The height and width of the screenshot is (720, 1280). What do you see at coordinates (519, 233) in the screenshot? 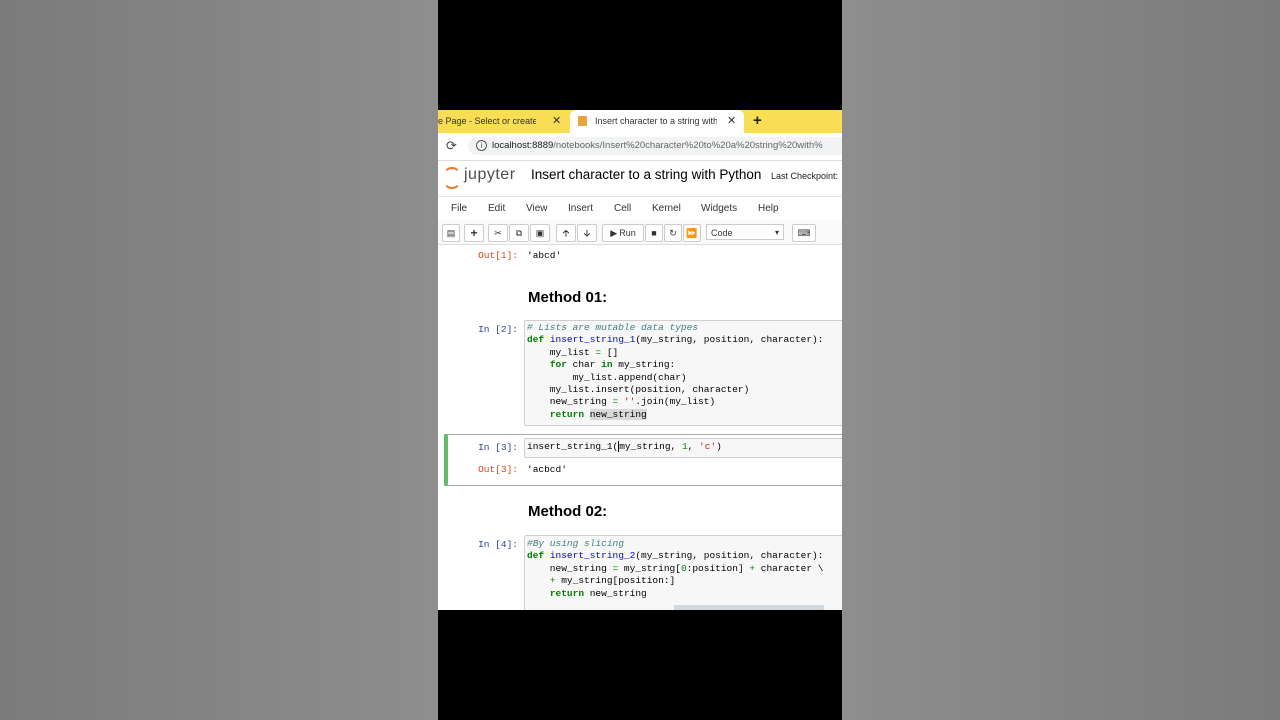
I see `copy-icon: ⧉` at bounding box center [519, 233].